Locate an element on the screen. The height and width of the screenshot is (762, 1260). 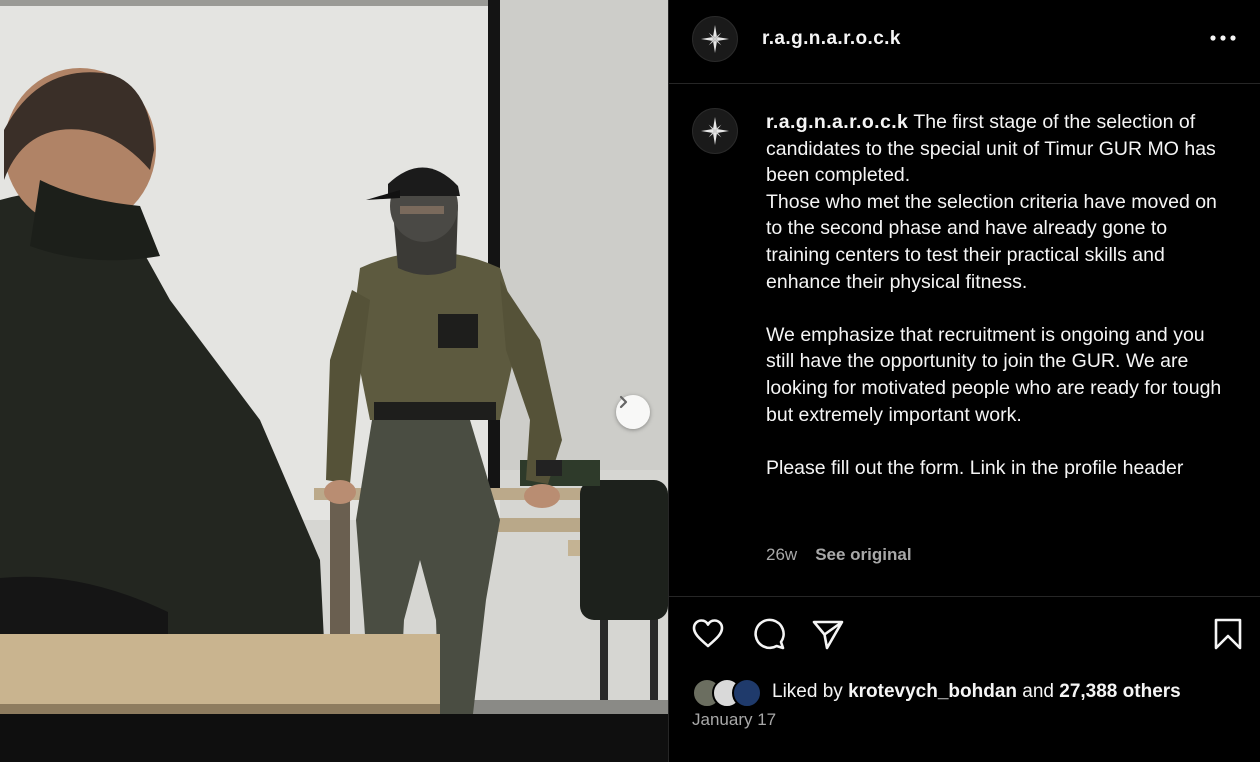
header-username: r.a.g.n.a.r.o.c.k is located at coordinates (831, 39).